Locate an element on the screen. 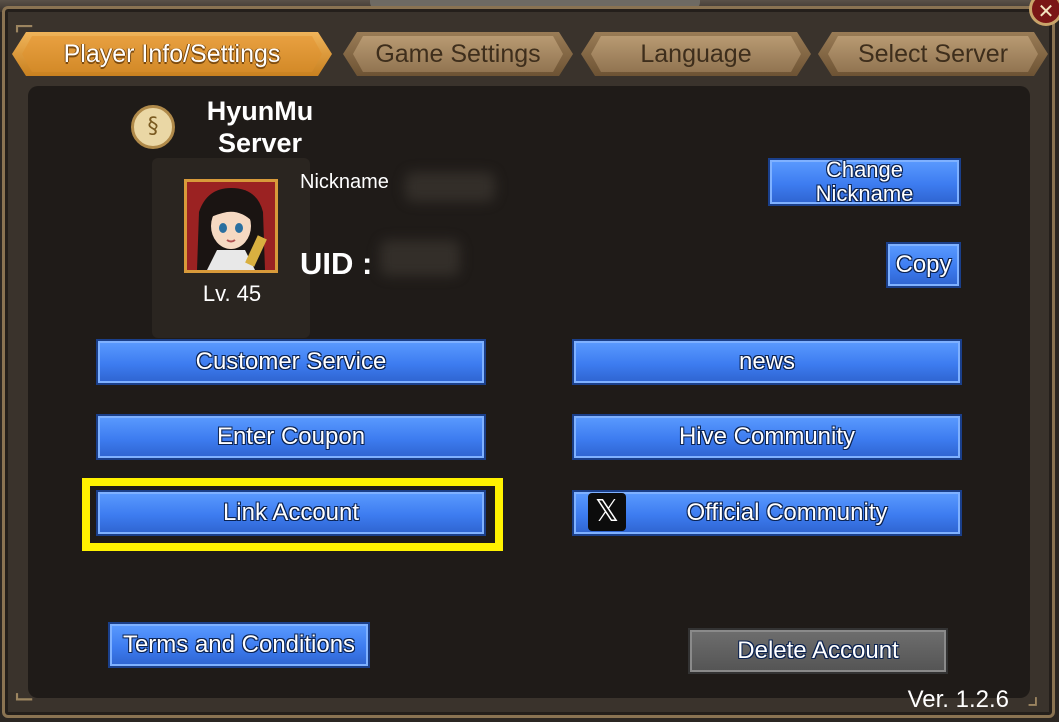 This screenshot has width=1059, height=722. tab-select-server: Select Server is located at coordinates (933, 54).